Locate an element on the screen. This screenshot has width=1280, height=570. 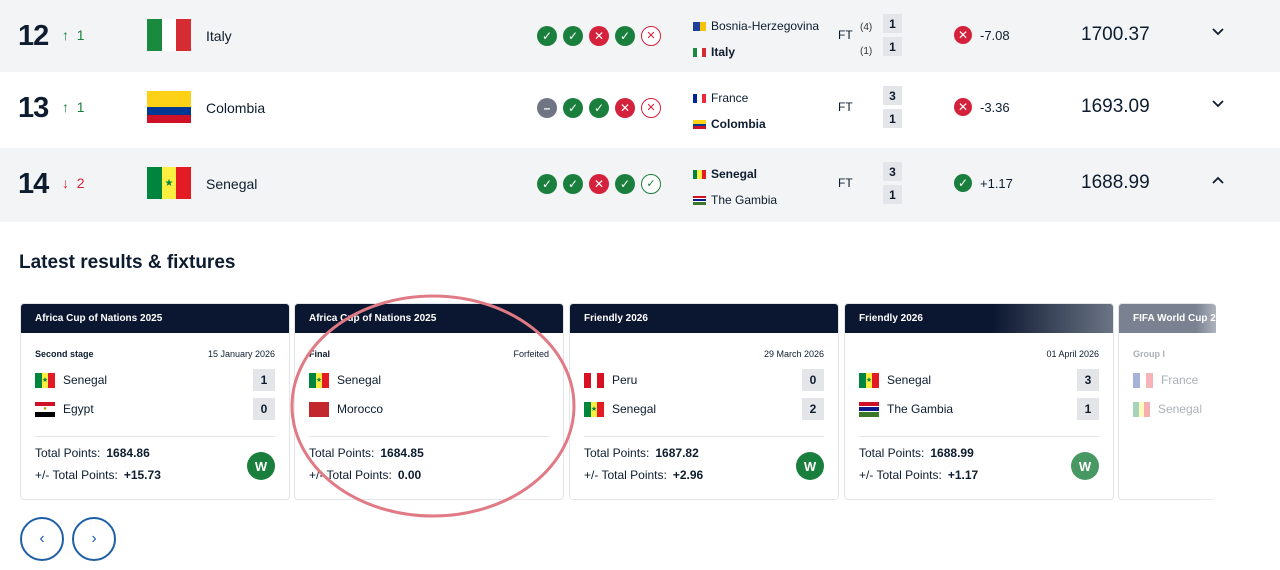
match-home: Senegal is located at coordinates (735, 174).